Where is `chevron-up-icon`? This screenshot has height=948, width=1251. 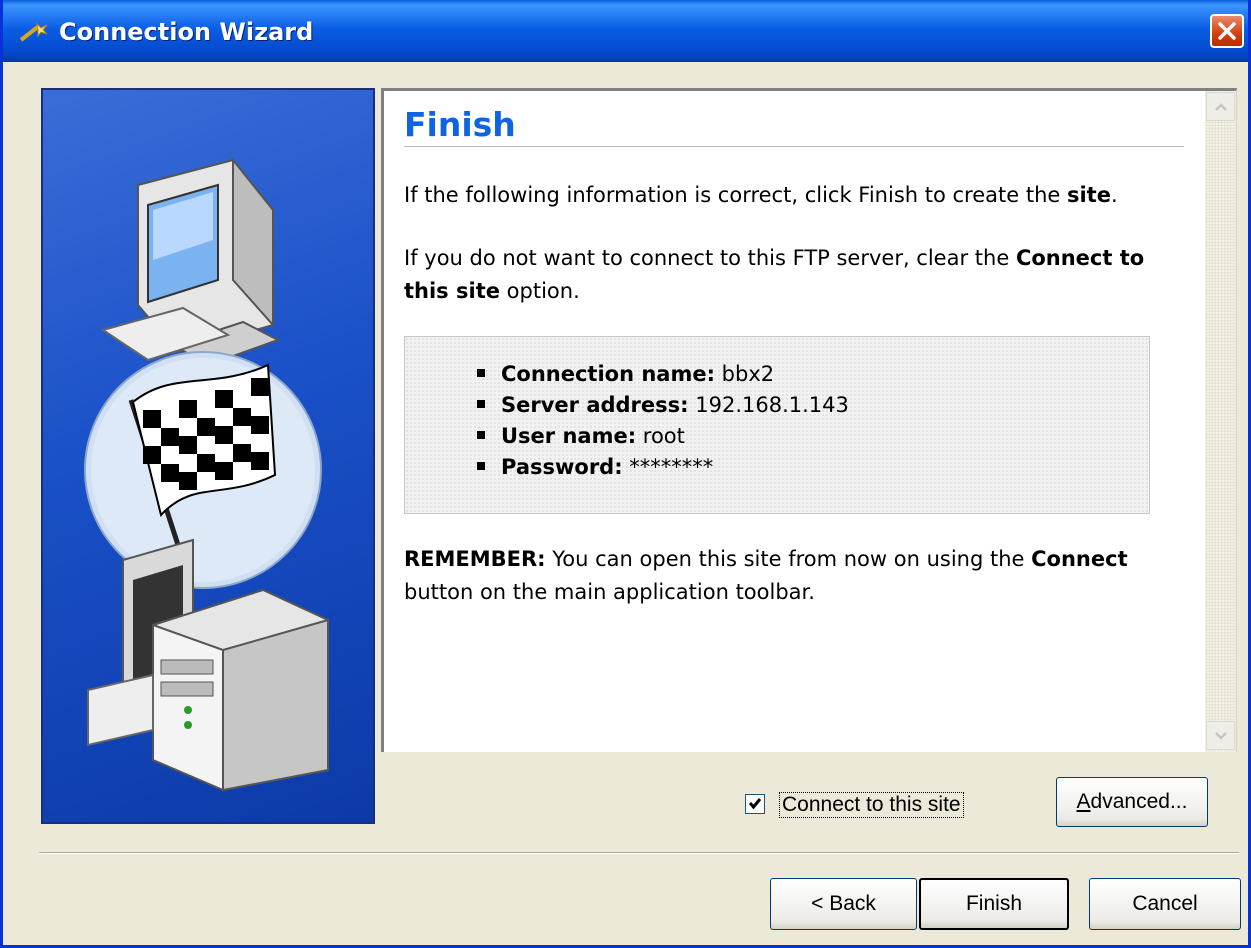 chevron-up-icon is located at coordinates (1221, 107).